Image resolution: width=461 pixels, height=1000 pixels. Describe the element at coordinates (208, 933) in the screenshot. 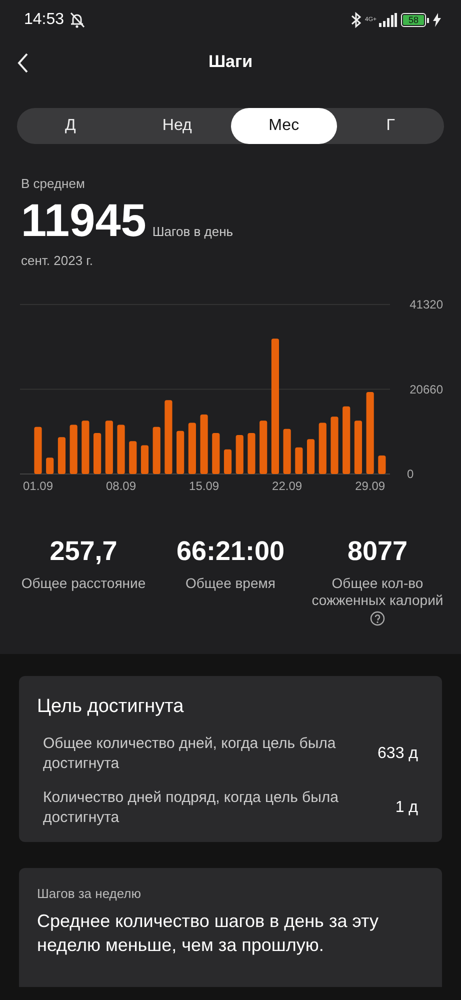

I see `card-text: Среднее количество шагов в день за эту неделю меньше, чем за прошлую.` at that location.